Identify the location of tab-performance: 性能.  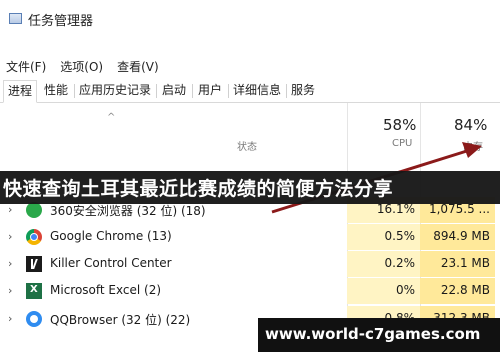
(56, 90).